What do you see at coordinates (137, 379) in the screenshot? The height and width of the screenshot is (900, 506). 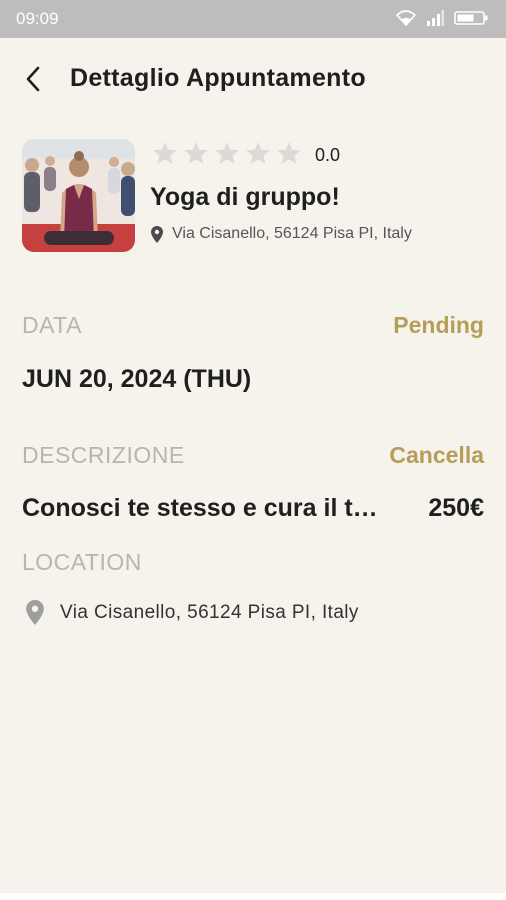 I see `appointment-date: JUN 20, 2024 (THU)` at bounding box center [137, 379].